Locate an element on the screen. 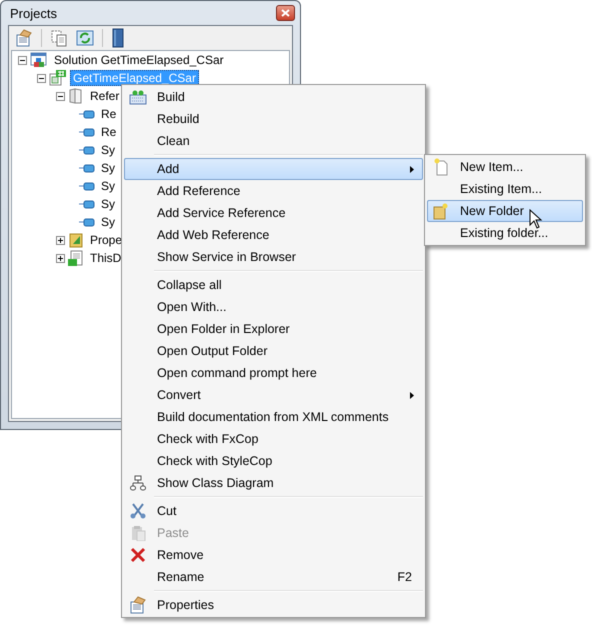  menu-item: Rename F2 is located at coordinates (273, 577).